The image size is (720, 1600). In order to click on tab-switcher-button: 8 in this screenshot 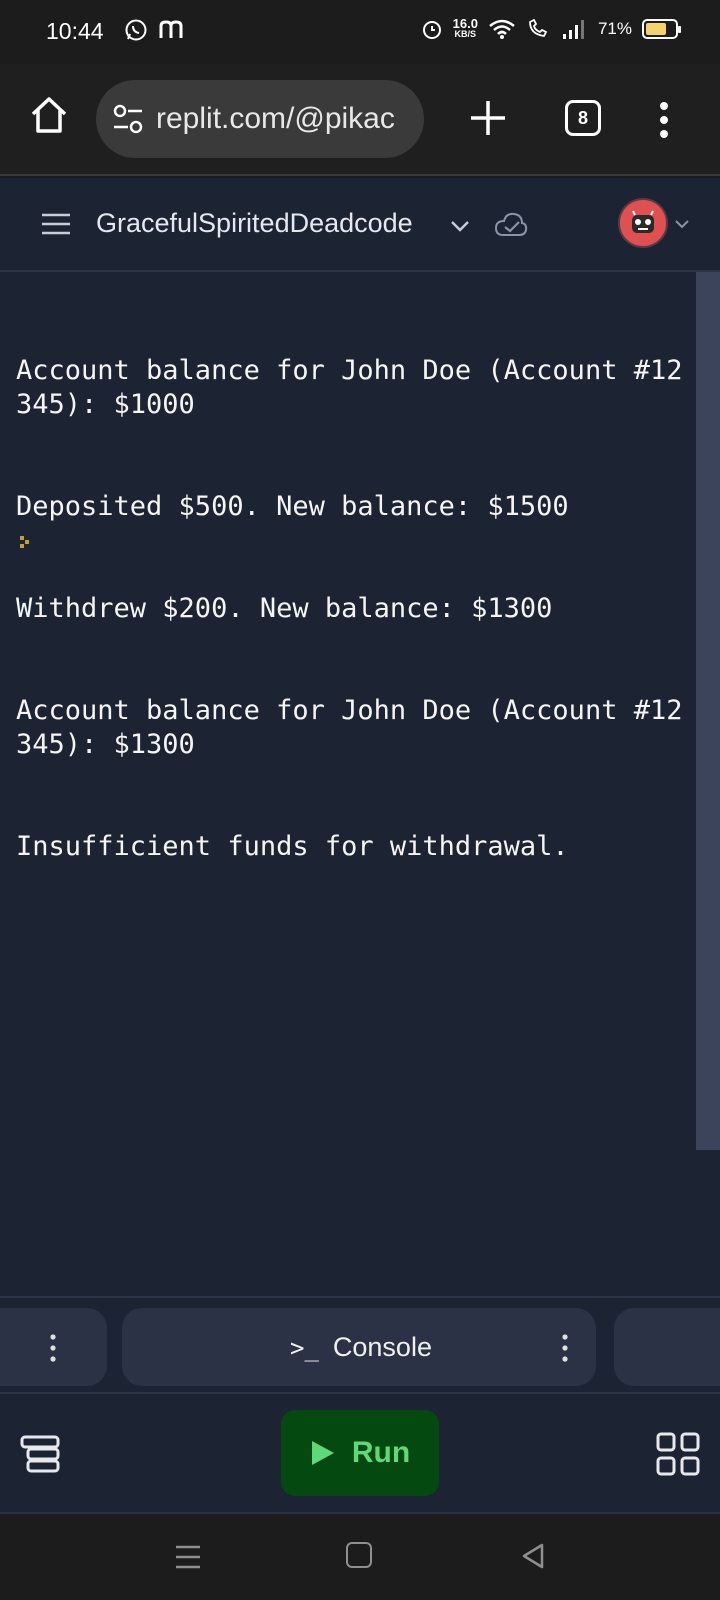, I will do `click(583, 118)`.